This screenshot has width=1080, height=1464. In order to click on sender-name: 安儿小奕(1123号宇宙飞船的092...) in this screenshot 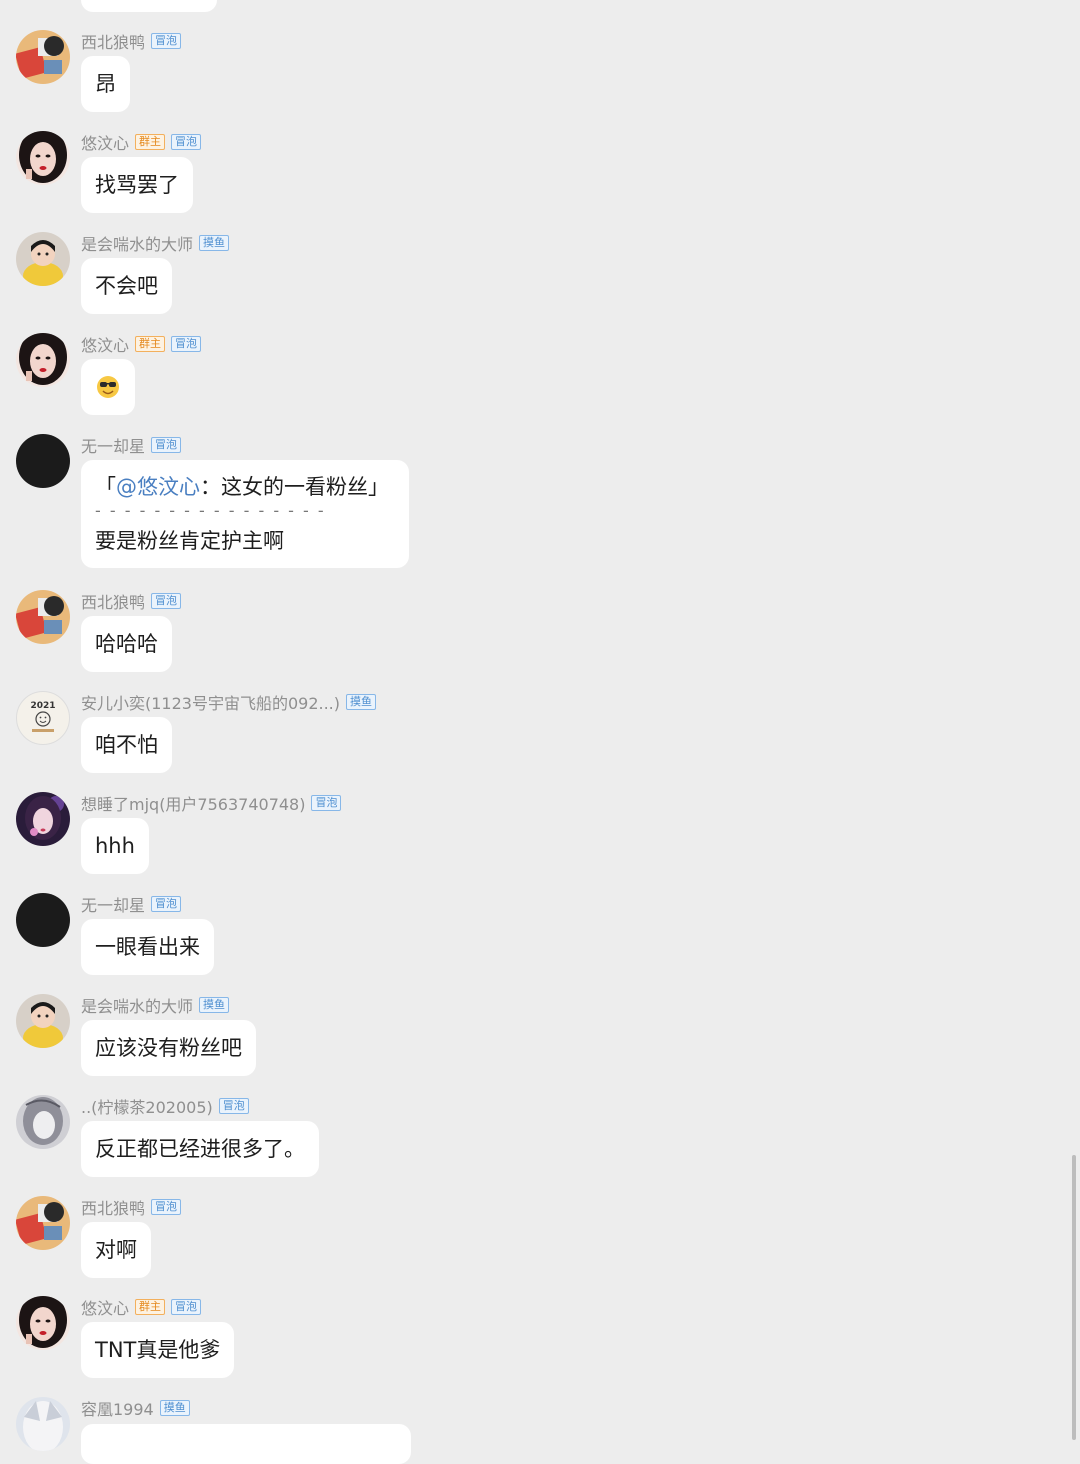, I will do `click(210, 702)`.